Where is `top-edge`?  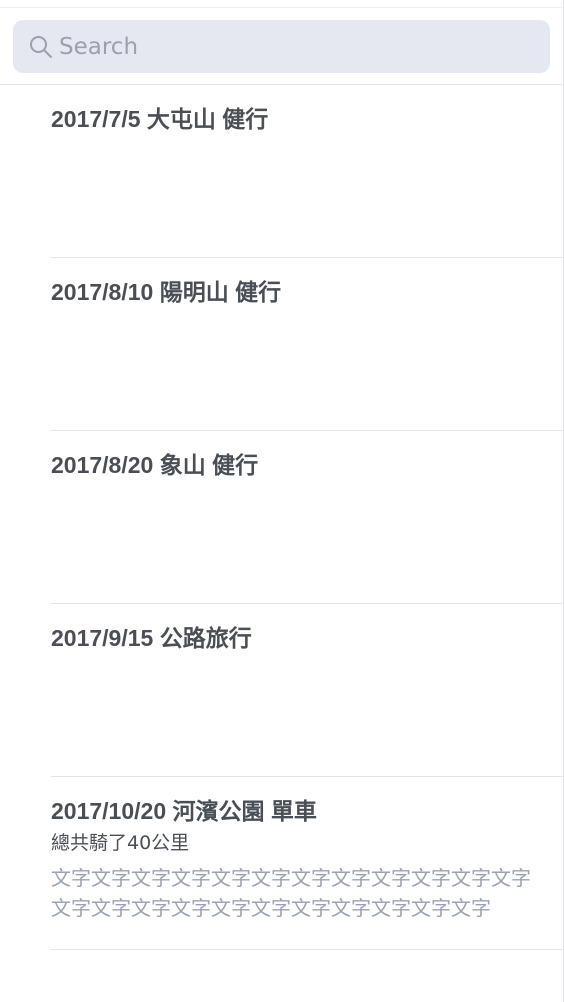
top-edge is located at coordinates (282, 4).